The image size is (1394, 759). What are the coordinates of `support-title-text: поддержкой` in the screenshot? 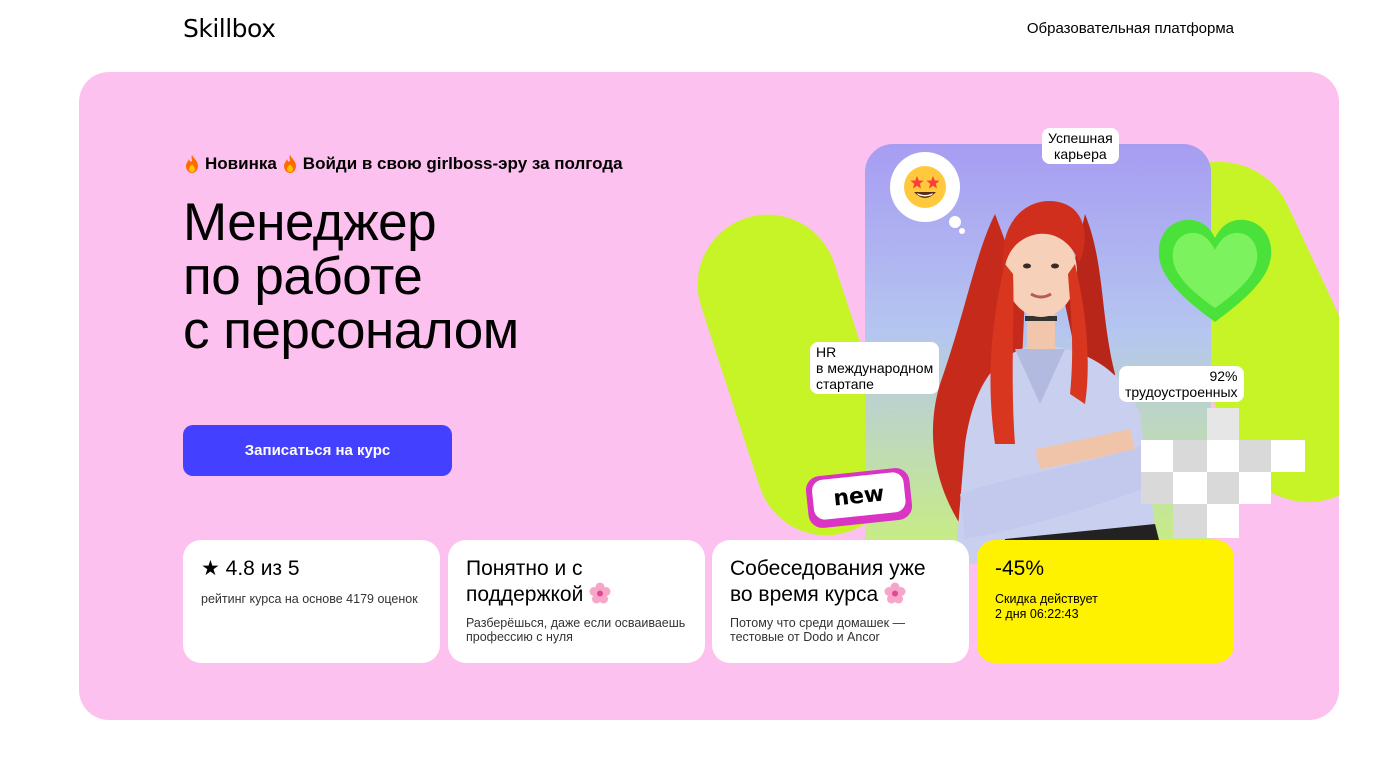 It's located at (525, 594).